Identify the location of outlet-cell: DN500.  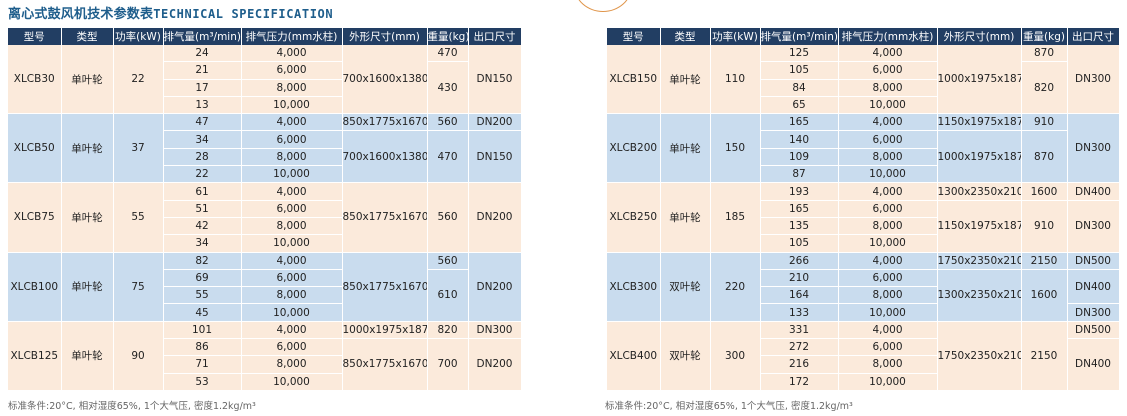
(1093, 261).